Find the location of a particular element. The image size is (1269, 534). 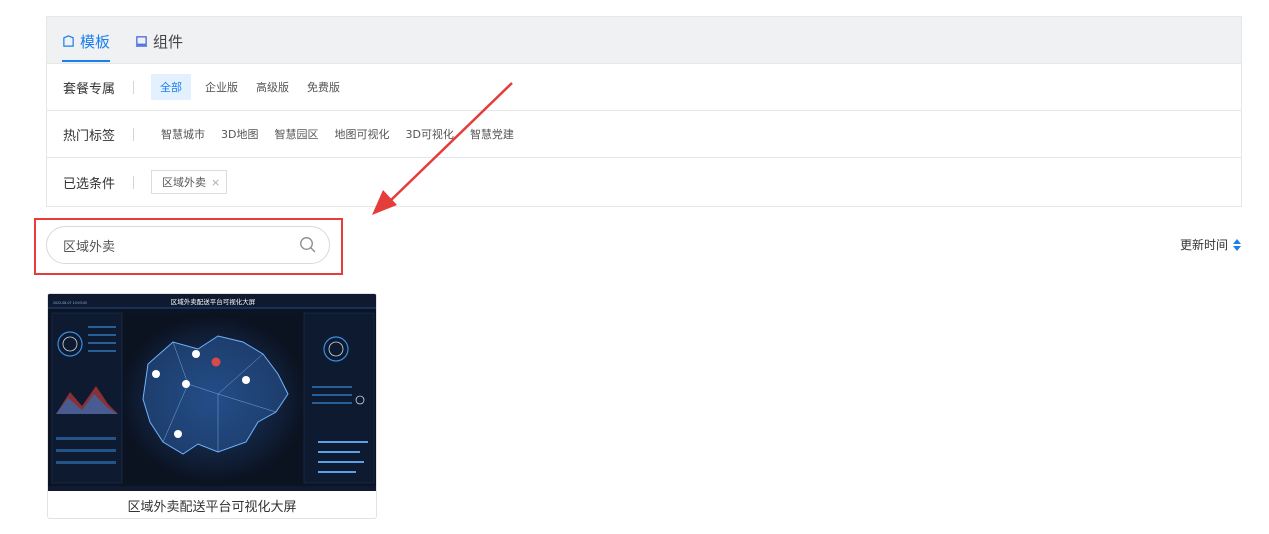

search-icon is located at coordinates (308, 245).